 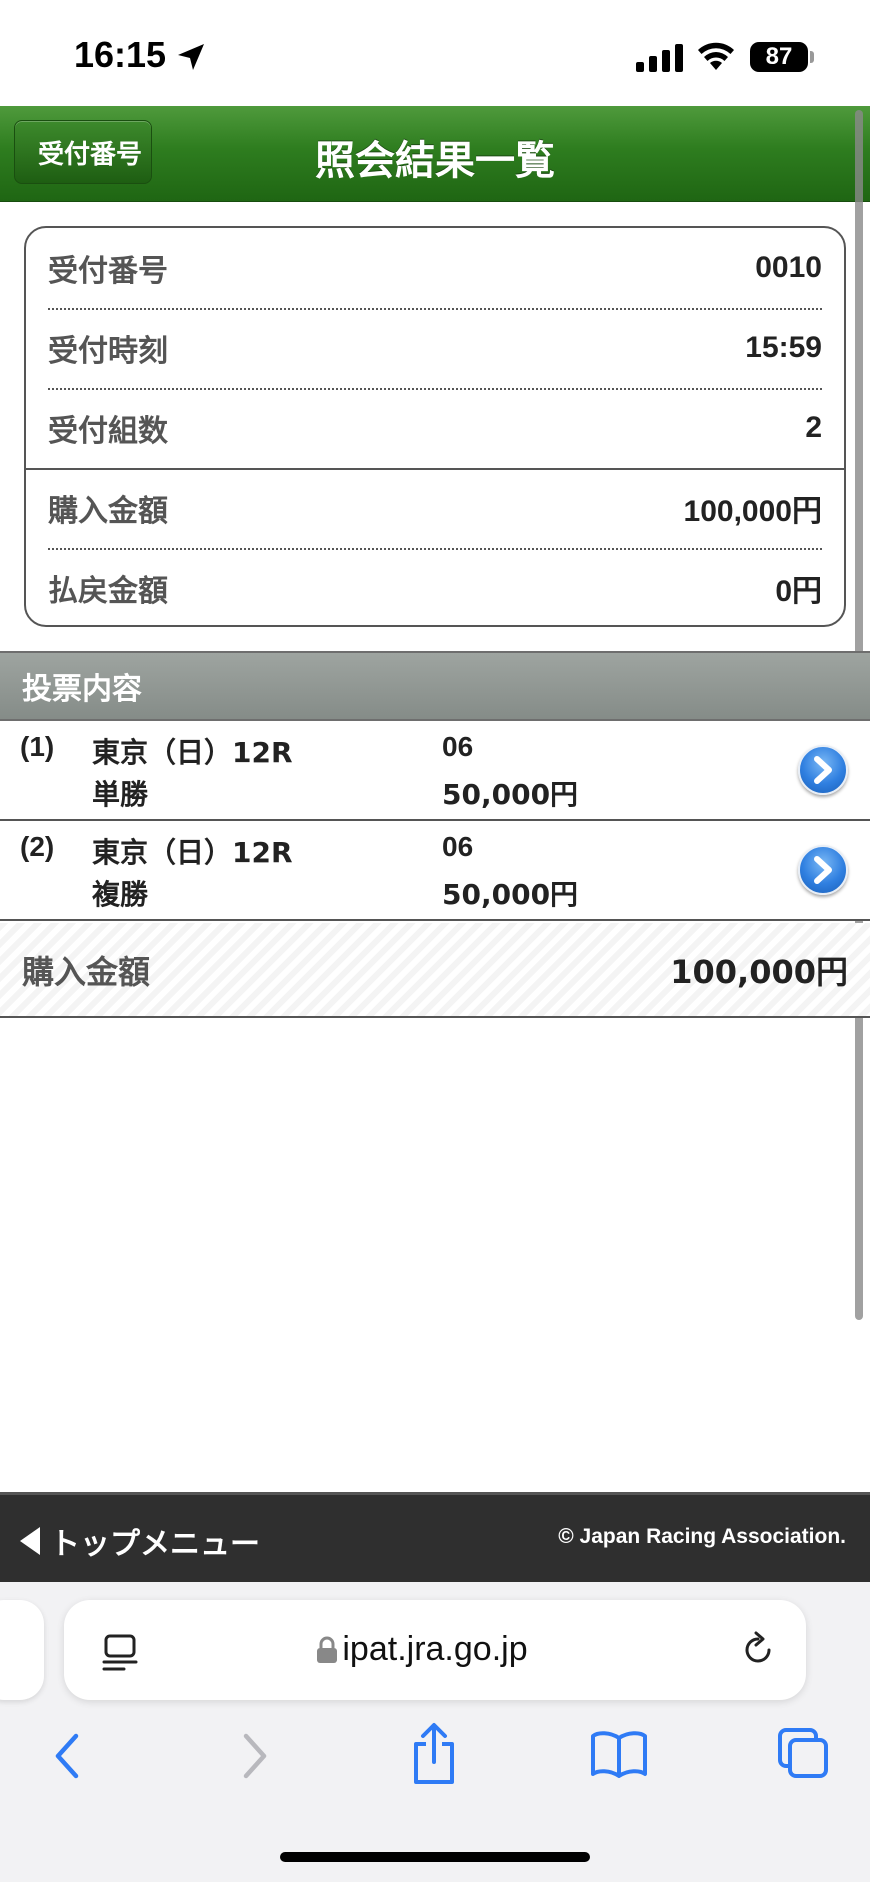 What do you see at coordinates (89, 154) in the screenshot?
I see `back-button-label: 受付番号` at bounding box center [89, 154].